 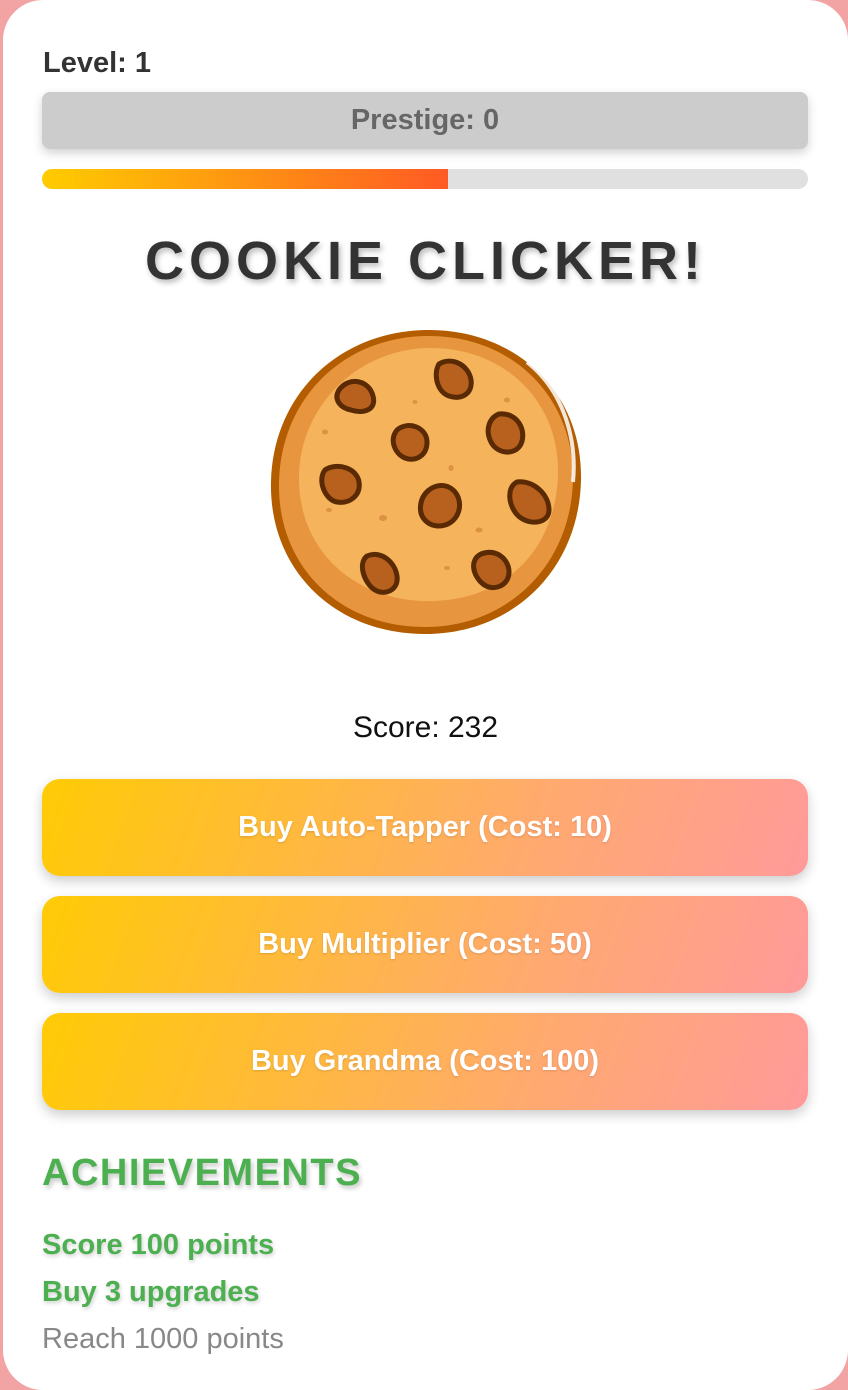 I want to click on prestige-button: Prestige: 0, so click(x=425, y=120).